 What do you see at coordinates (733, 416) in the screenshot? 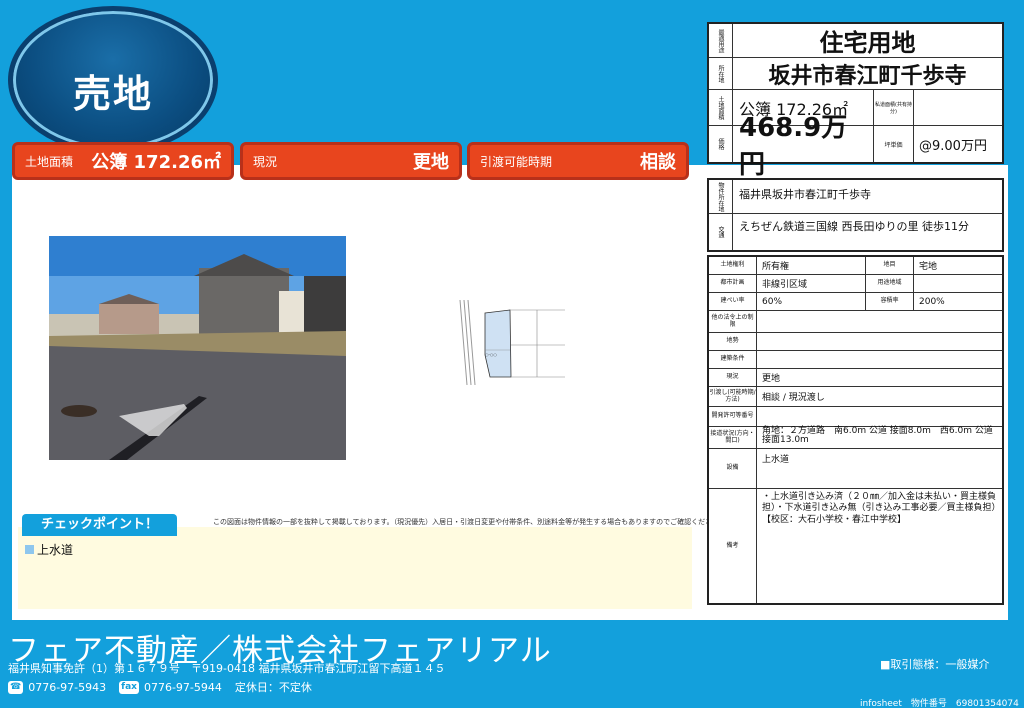
I see `details-label: 開発許可等番号` at bounding box center [733, 416].